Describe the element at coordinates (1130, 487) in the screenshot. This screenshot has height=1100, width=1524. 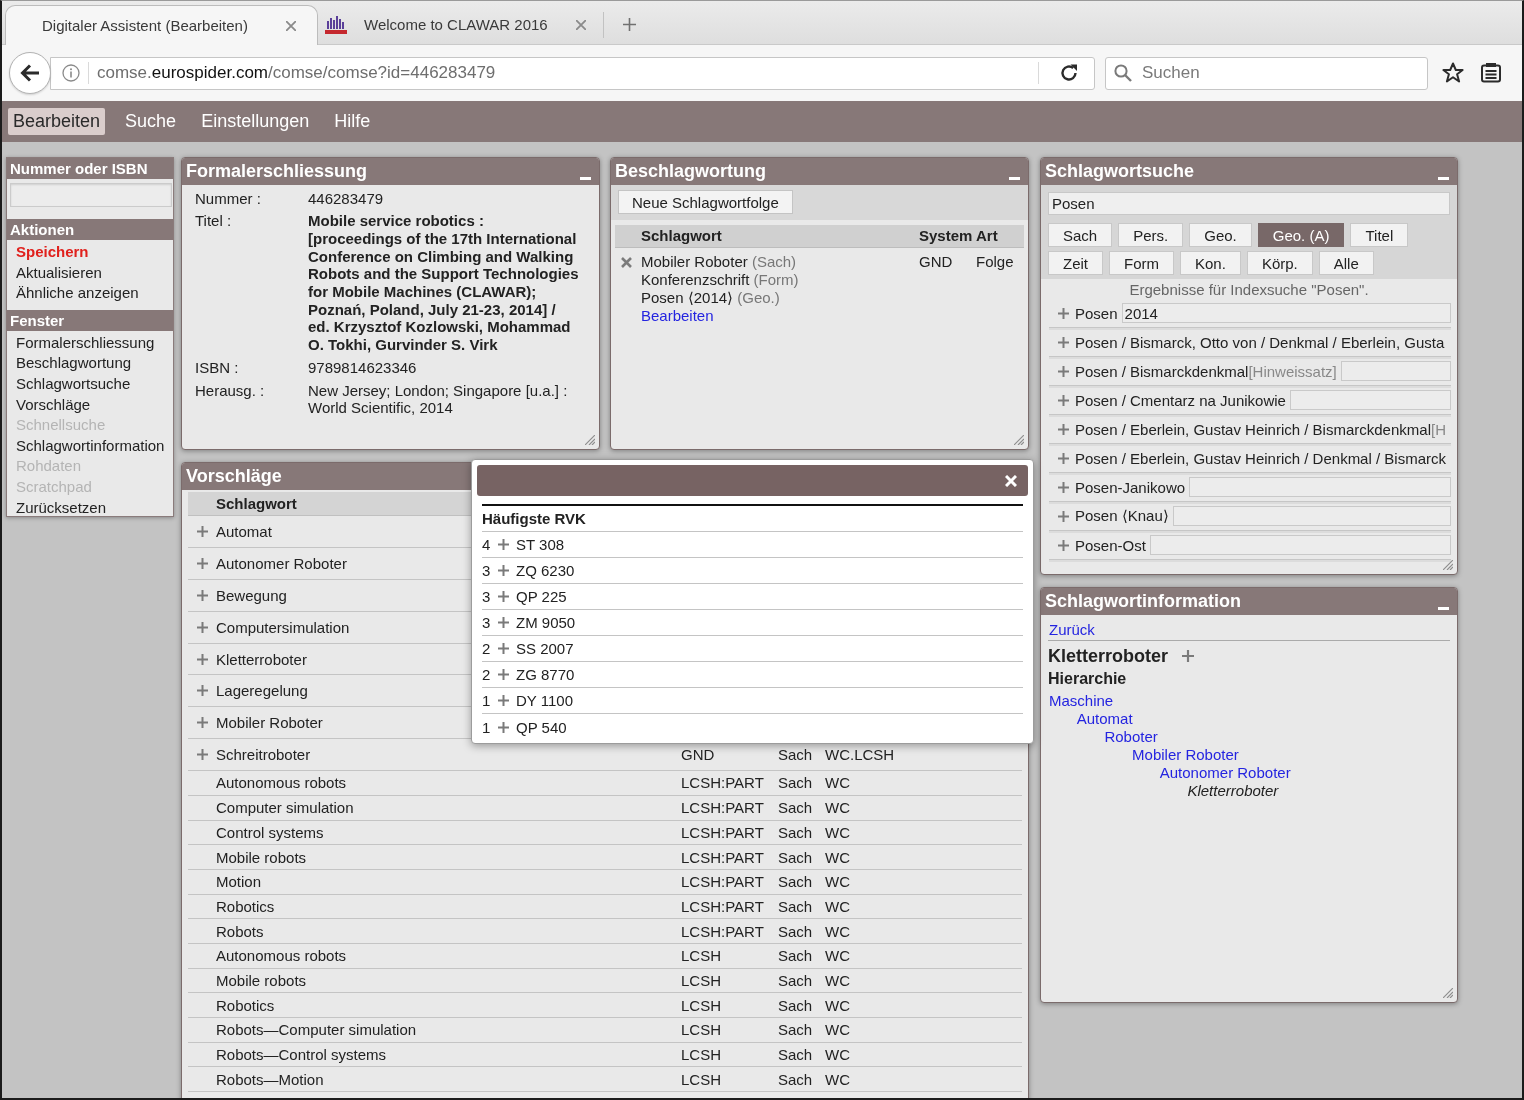
I see `result-term: Posen-Janikowo` at that location.